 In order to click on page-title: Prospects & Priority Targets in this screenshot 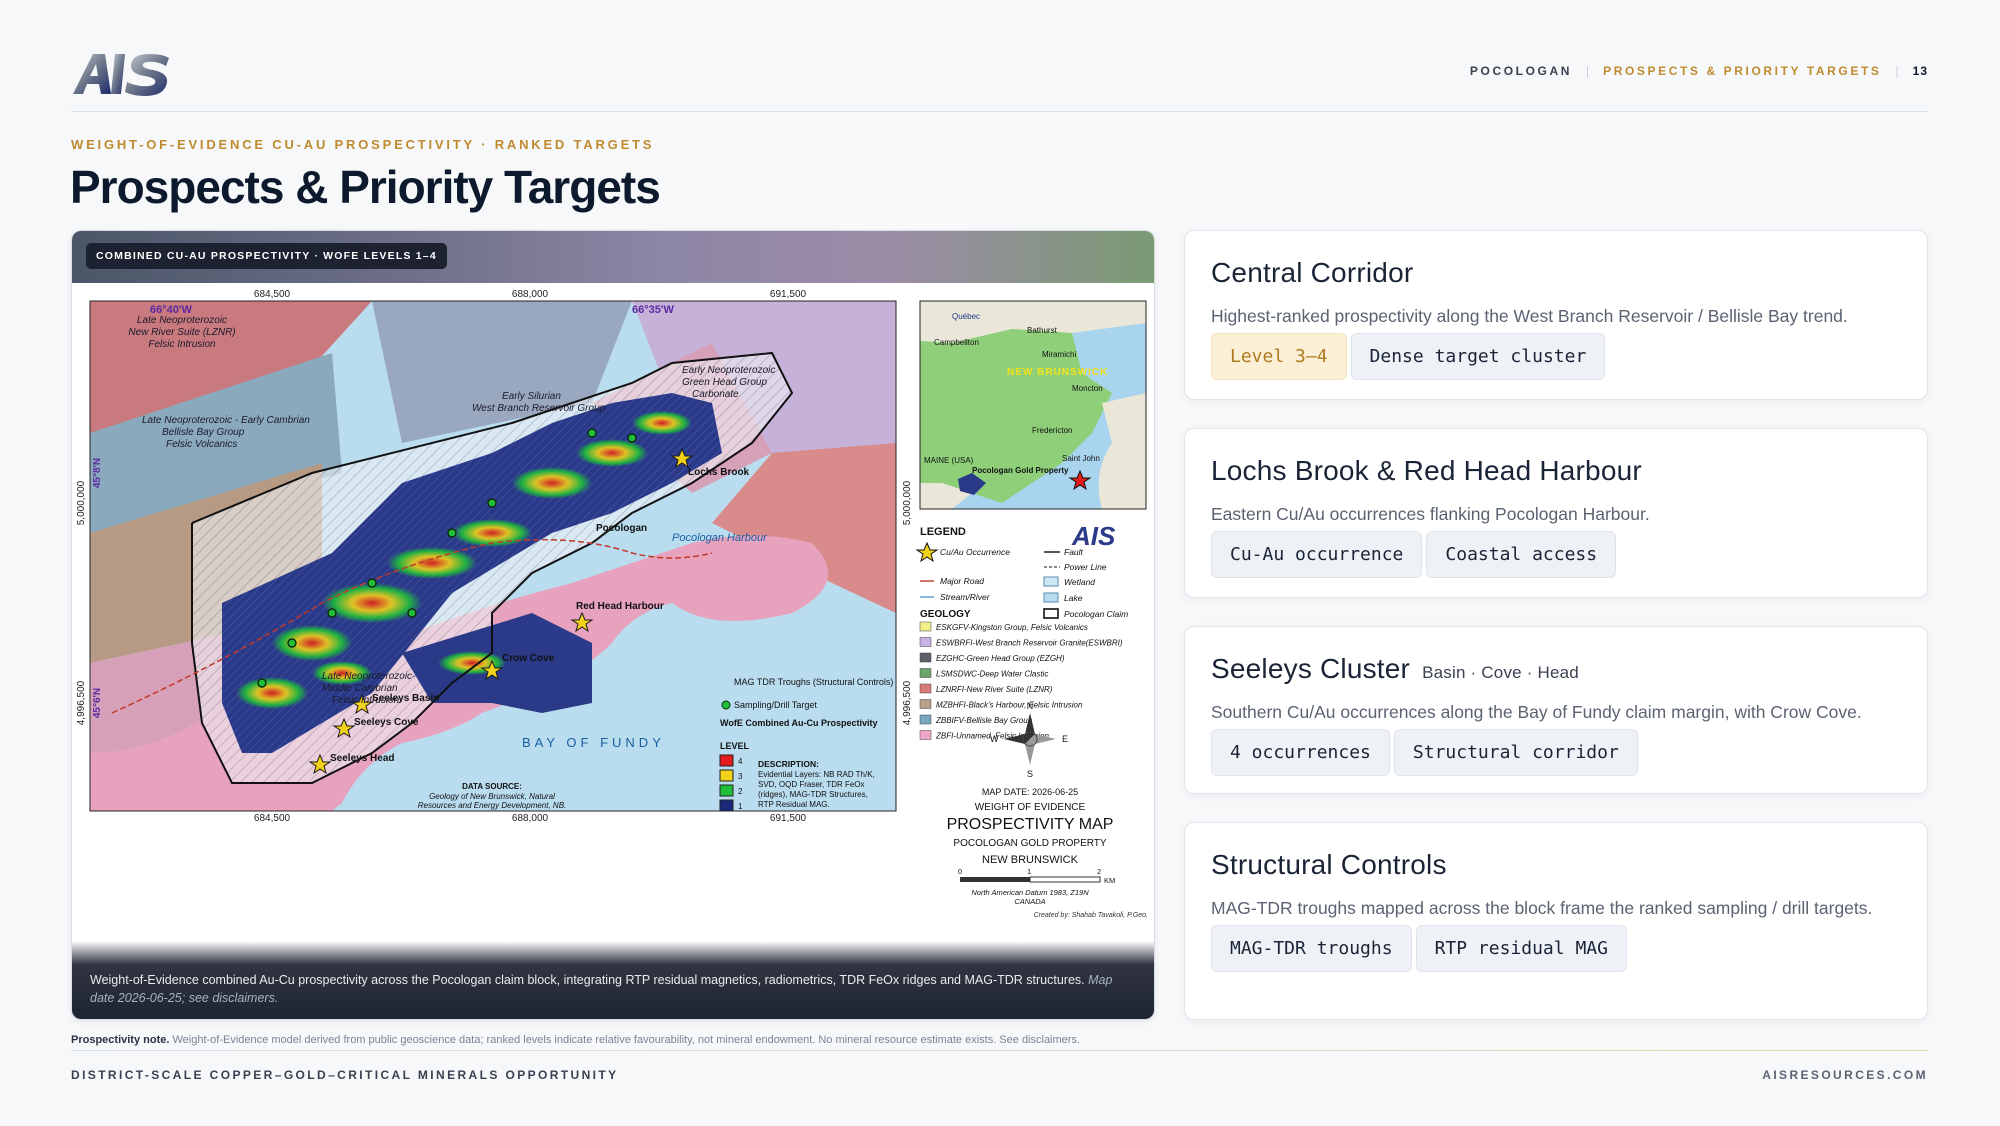, I will do `click(365, 187)`.